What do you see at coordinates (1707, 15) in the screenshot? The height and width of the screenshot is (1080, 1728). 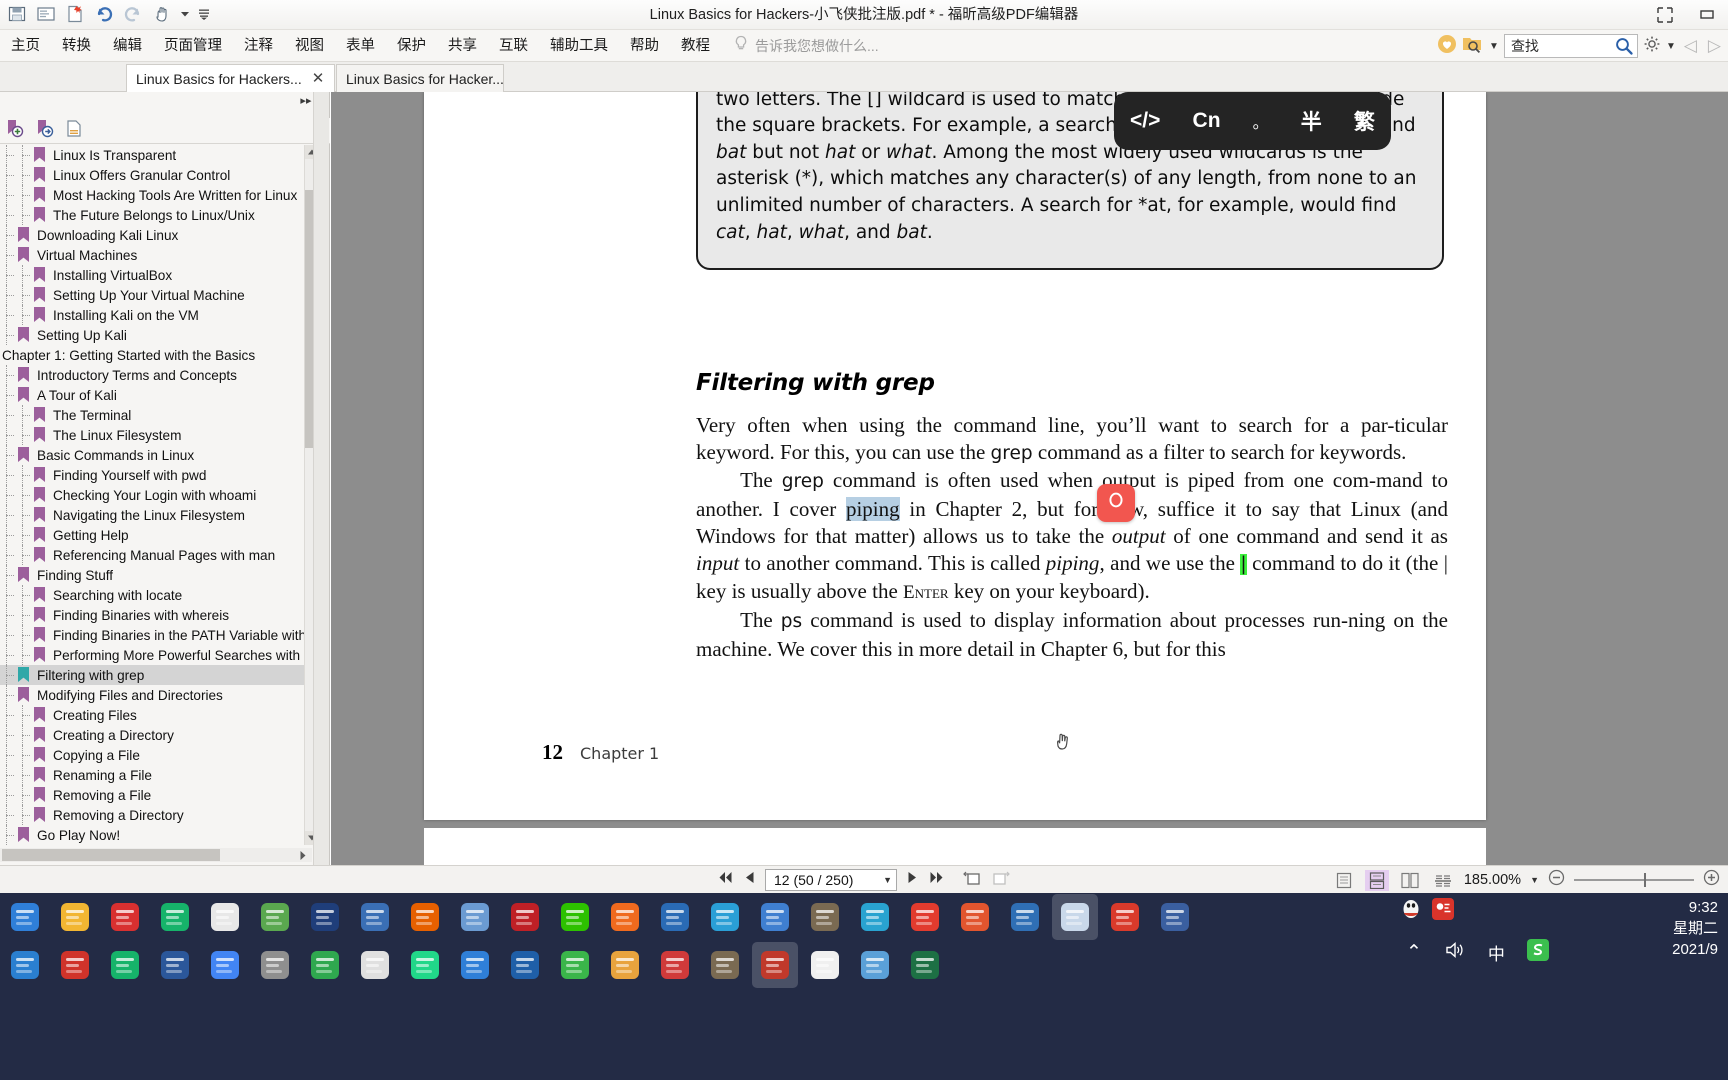 I see `restore-window-icon` at bounding box center [1707, 15].